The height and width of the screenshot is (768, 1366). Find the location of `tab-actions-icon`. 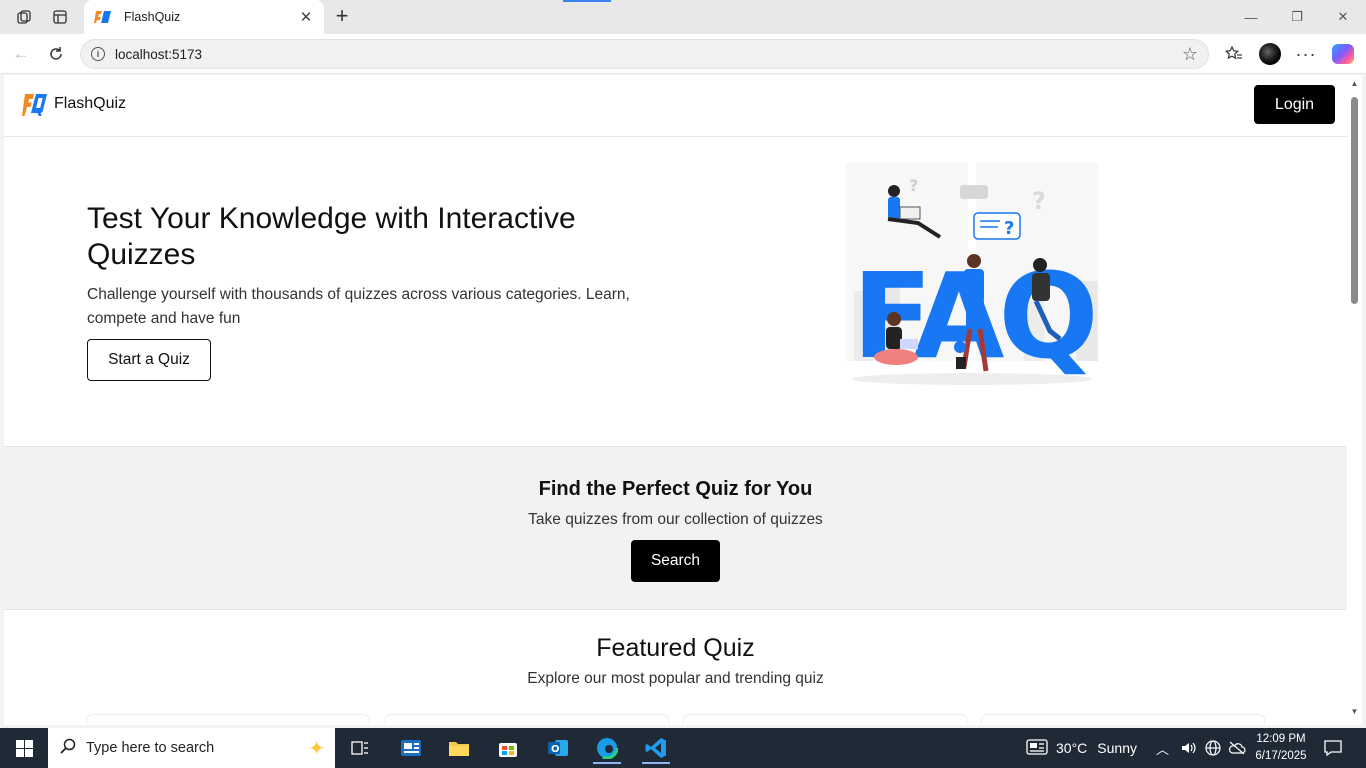

tab-actions-icon is located at coordinates (60, 17).